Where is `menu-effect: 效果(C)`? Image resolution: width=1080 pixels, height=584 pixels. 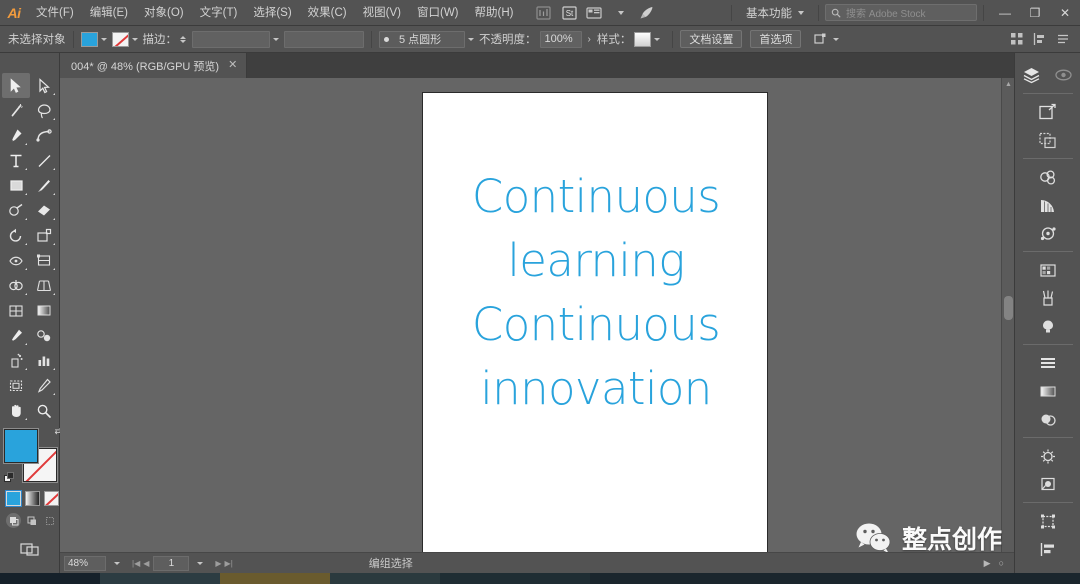 menu-effect: 效果(C) is located at coordinates (327, 13).